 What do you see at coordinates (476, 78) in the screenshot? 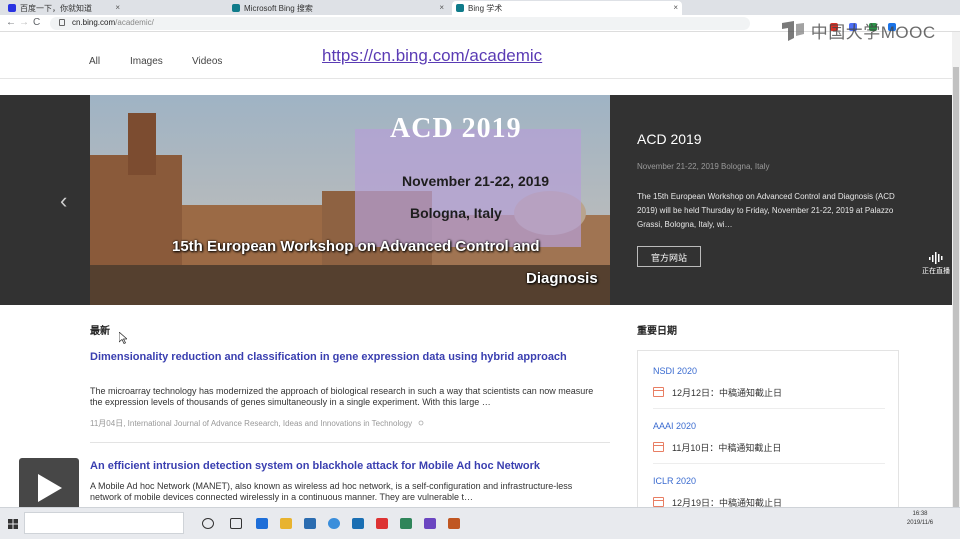
I see `header-divider` at bounding box center [476, 78].